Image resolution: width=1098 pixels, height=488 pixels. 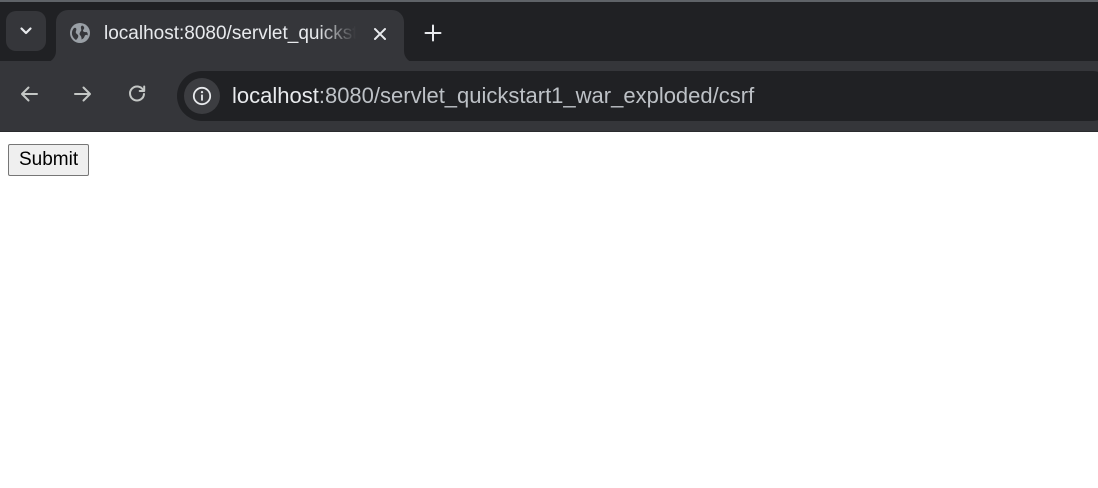 I want to click on reload-button, so click(x=137, y=94).